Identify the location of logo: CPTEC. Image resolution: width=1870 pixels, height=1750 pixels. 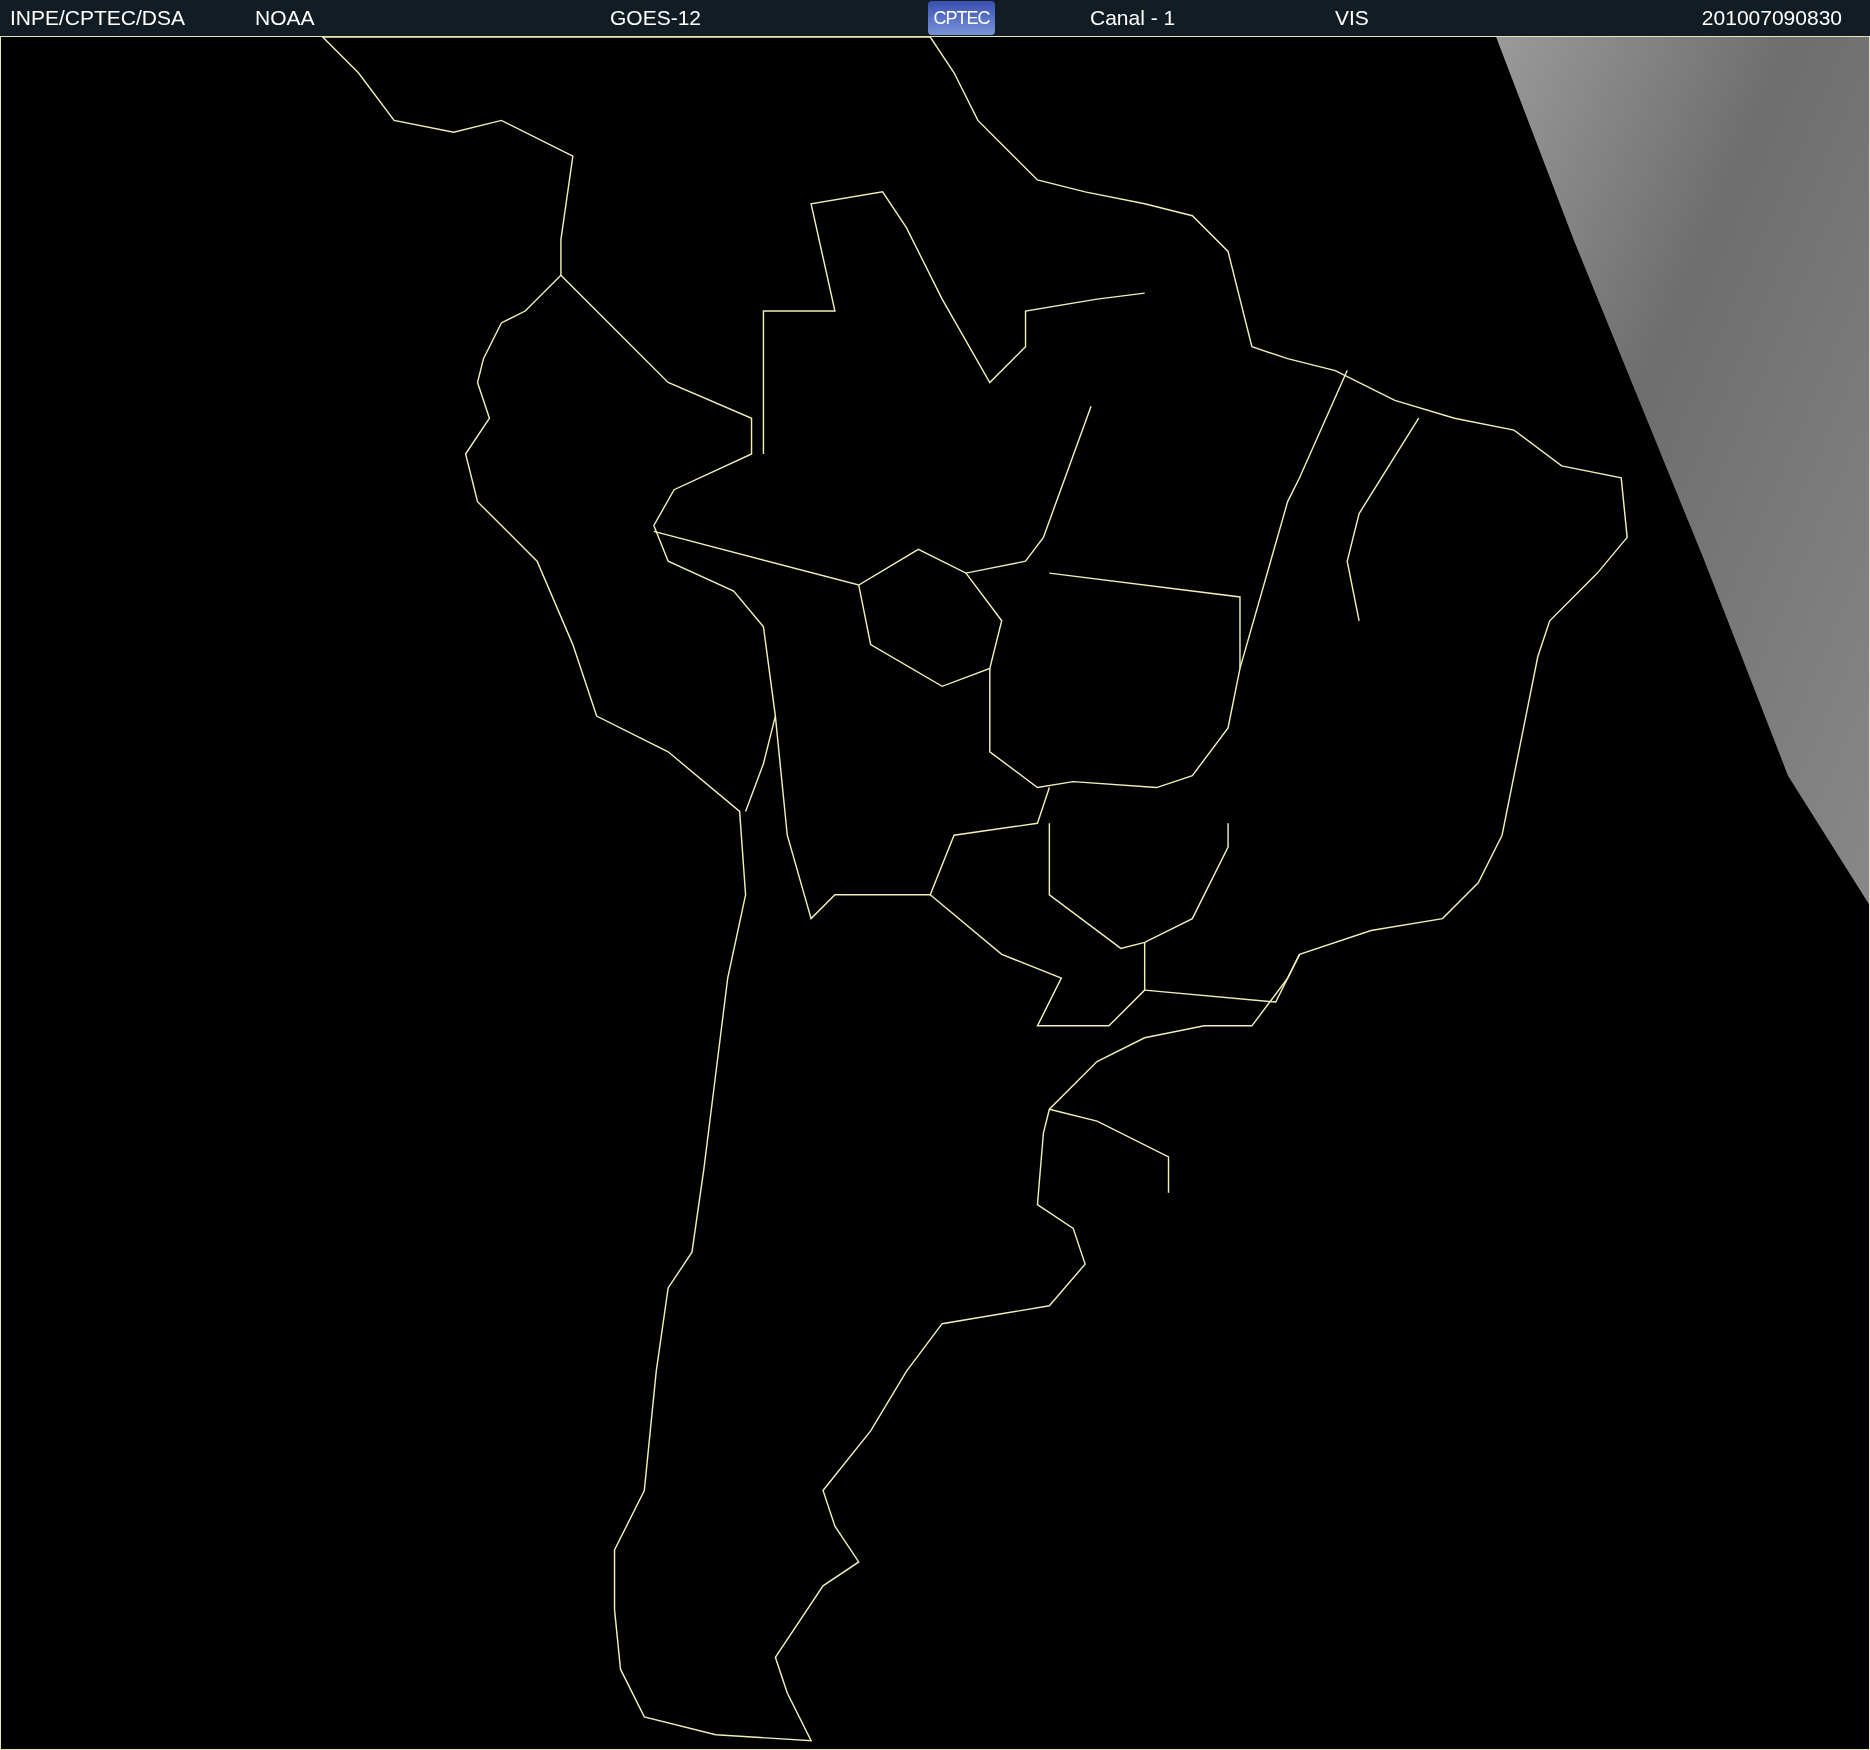
(961, 18).